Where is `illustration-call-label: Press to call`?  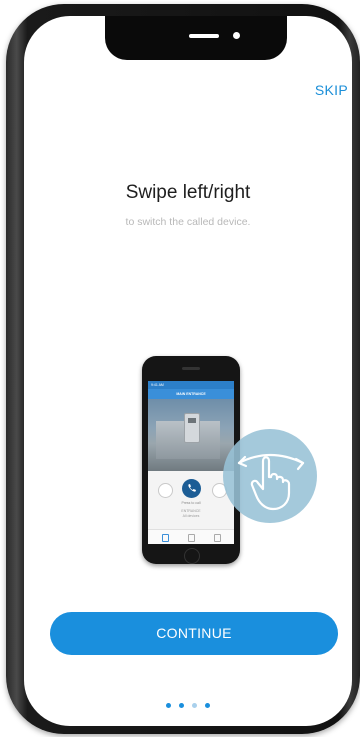 illustration-call-label: Press to call is located at coordinates (191, 503).